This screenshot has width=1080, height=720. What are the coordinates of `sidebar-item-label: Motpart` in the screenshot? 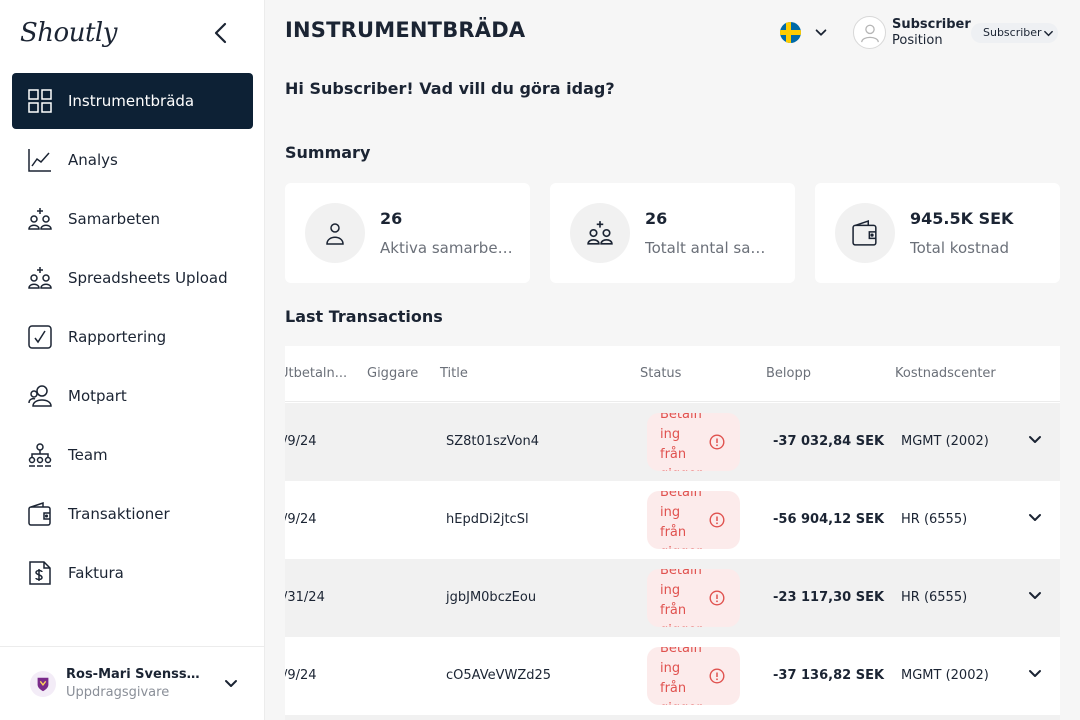 It's located at (97, 396).